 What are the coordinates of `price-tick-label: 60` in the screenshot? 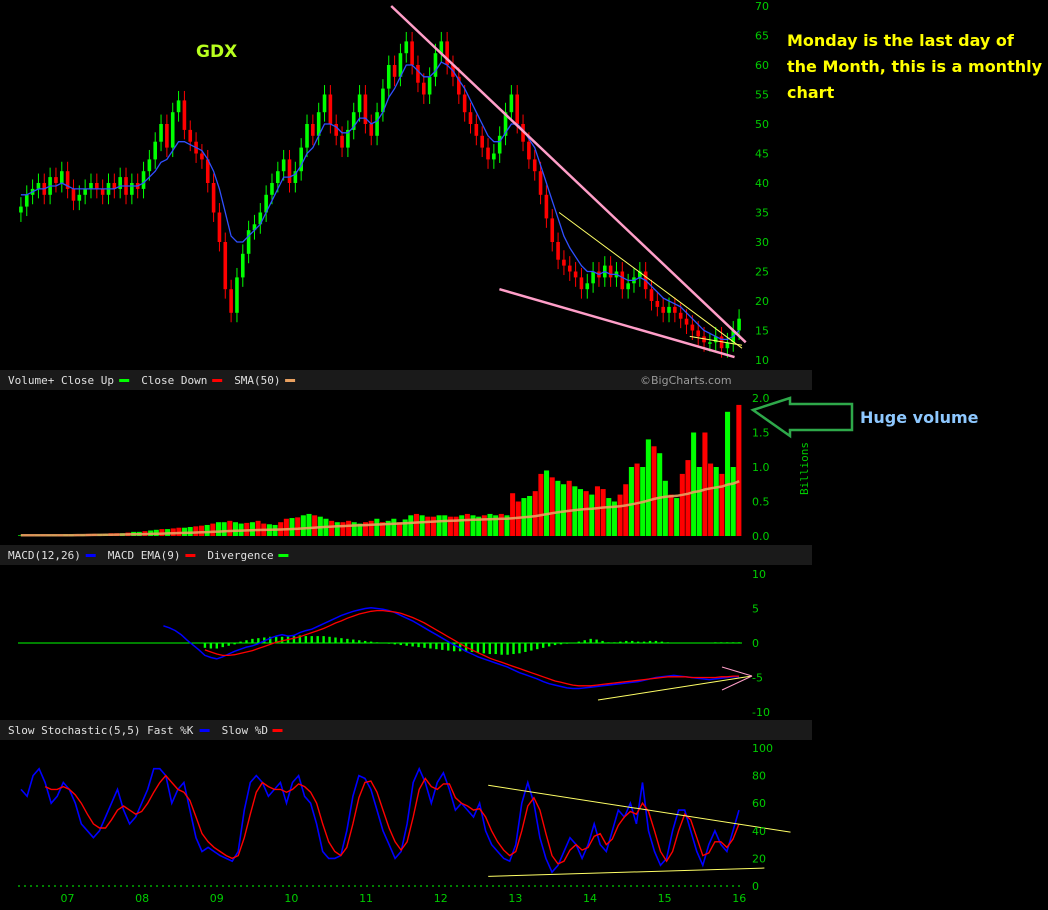 It's located at (762, 65).